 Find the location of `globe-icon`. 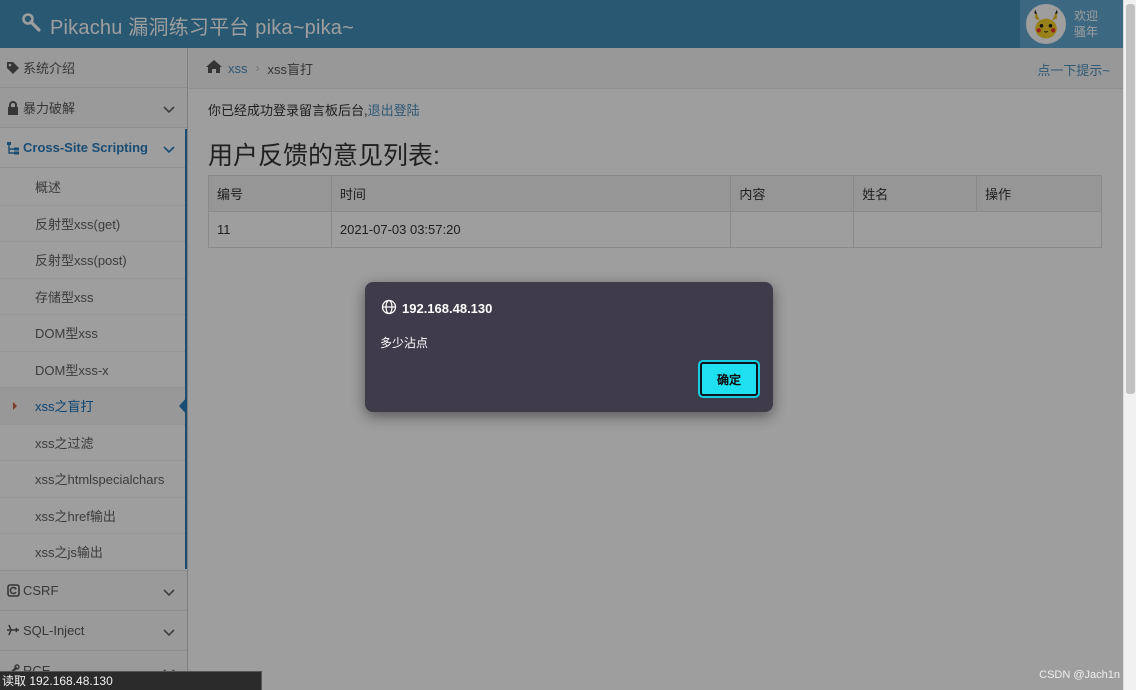

globe-icon is located at coordinates (389, 308).